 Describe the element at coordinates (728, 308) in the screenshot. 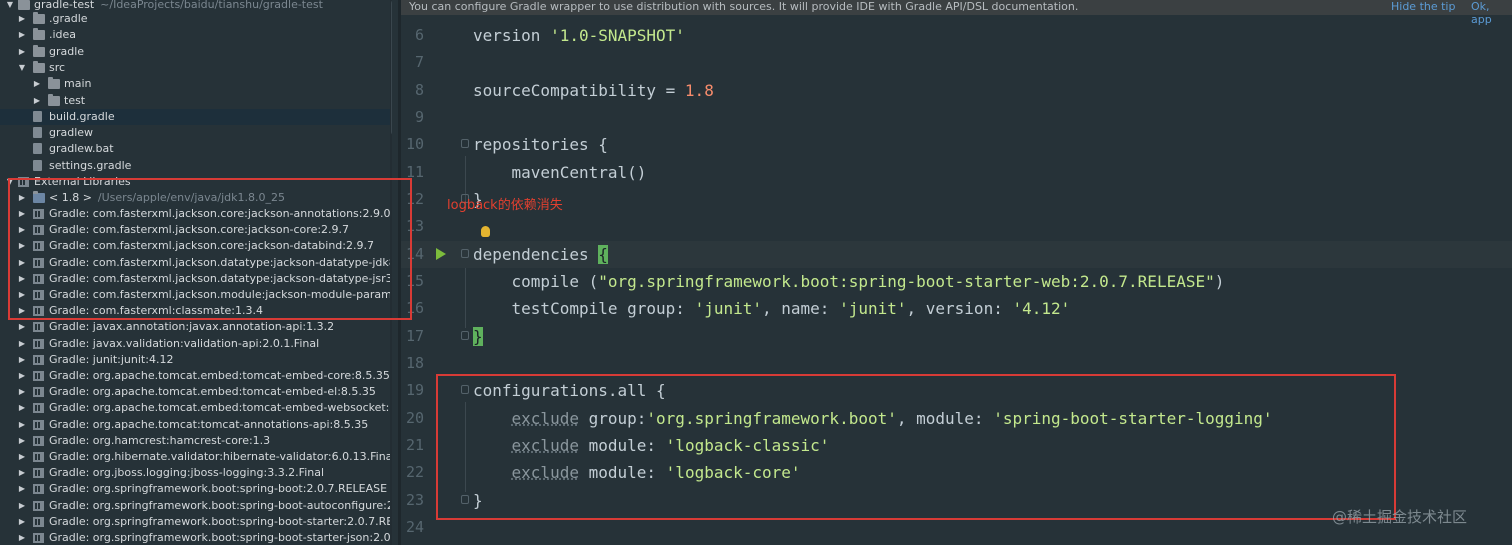

I see `code-token: 'junit'` at that location.